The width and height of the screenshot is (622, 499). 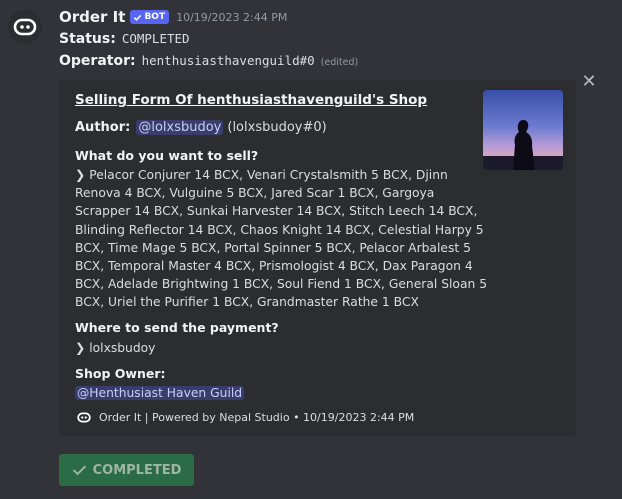 I want to click on bot-badge: BOT, so click(x=150, y=17).